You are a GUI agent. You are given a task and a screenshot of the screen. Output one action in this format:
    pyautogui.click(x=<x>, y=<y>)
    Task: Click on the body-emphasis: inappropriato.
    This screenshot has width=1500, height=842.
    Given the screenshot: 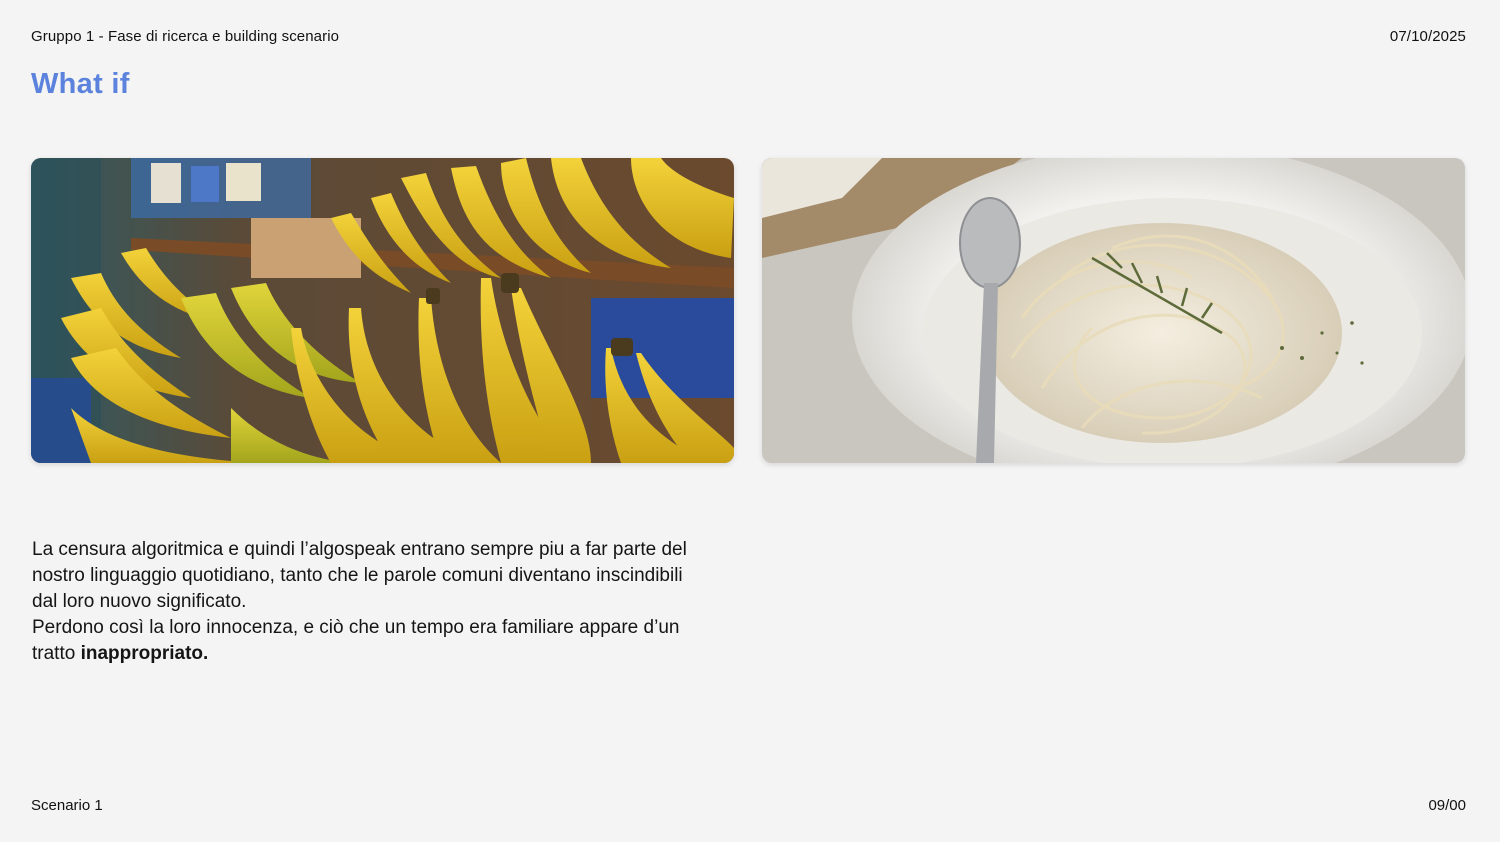 What is the action you would take?
    pyautogui.click(x=144, y=653)
    